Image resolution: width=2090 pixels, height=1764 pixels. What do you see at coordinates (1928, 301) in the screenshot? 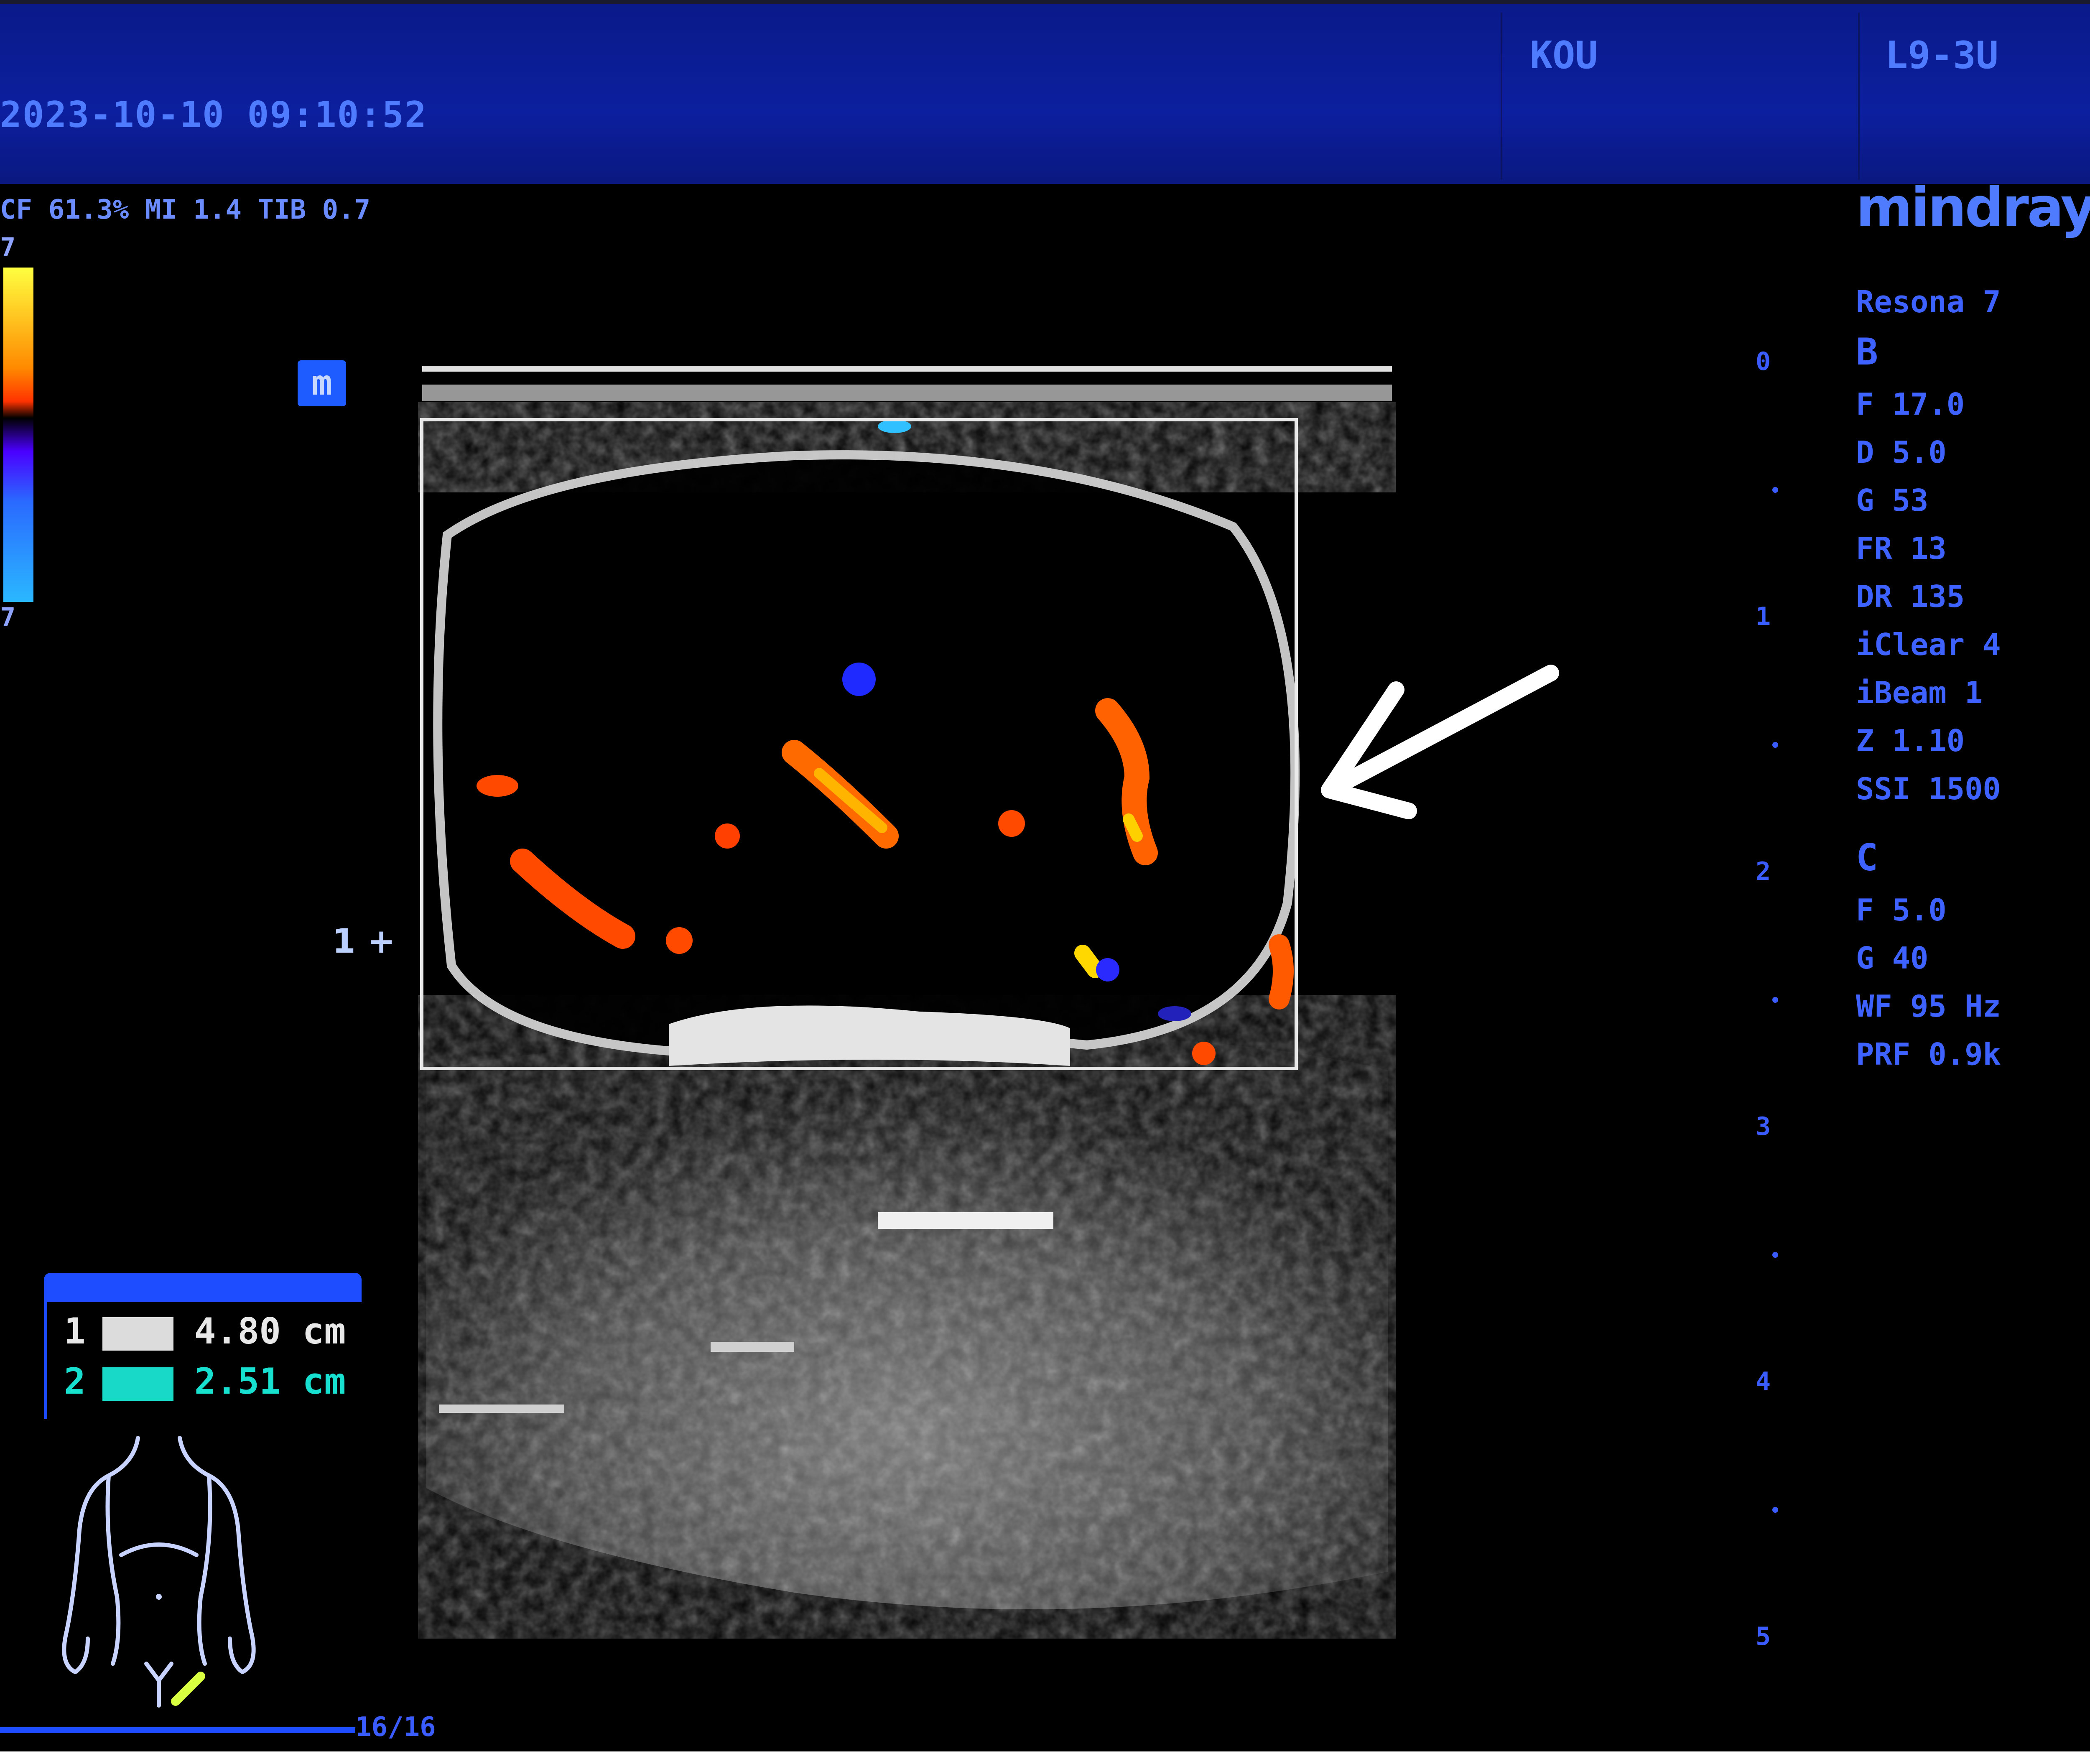
I see `system-model: Resona 7` at bounding box center [1928, 301].